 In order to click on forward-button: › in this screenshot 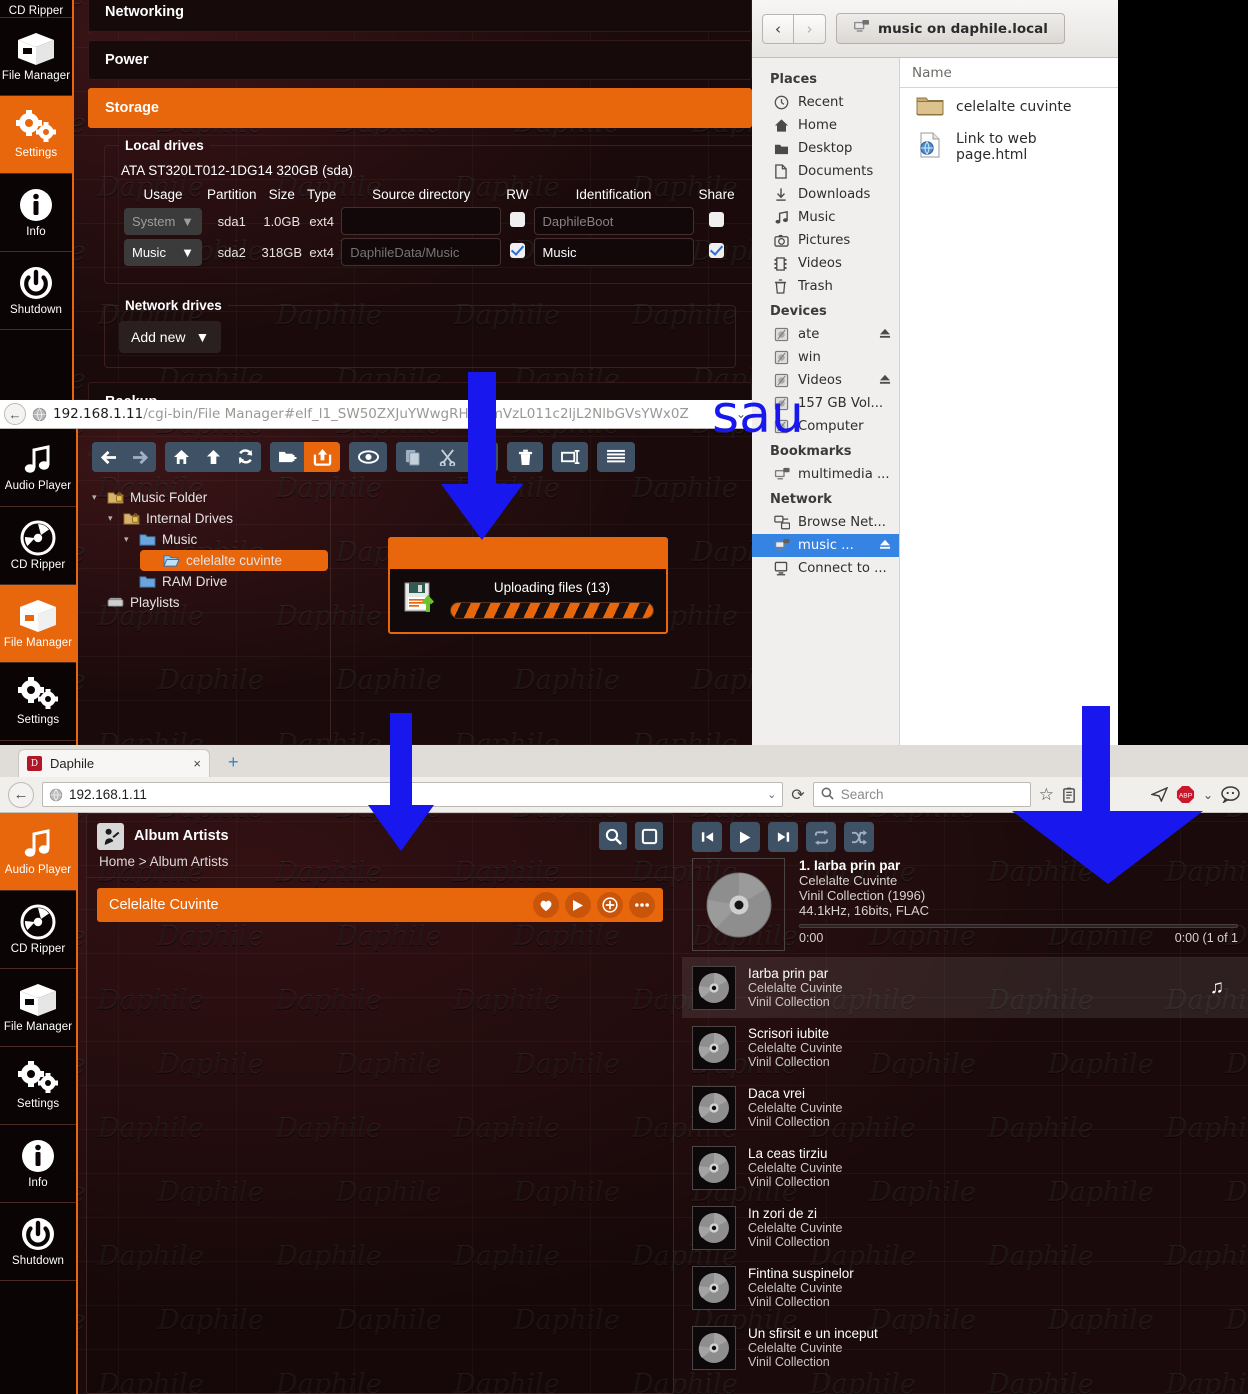, I will do `click(810, 28)`.